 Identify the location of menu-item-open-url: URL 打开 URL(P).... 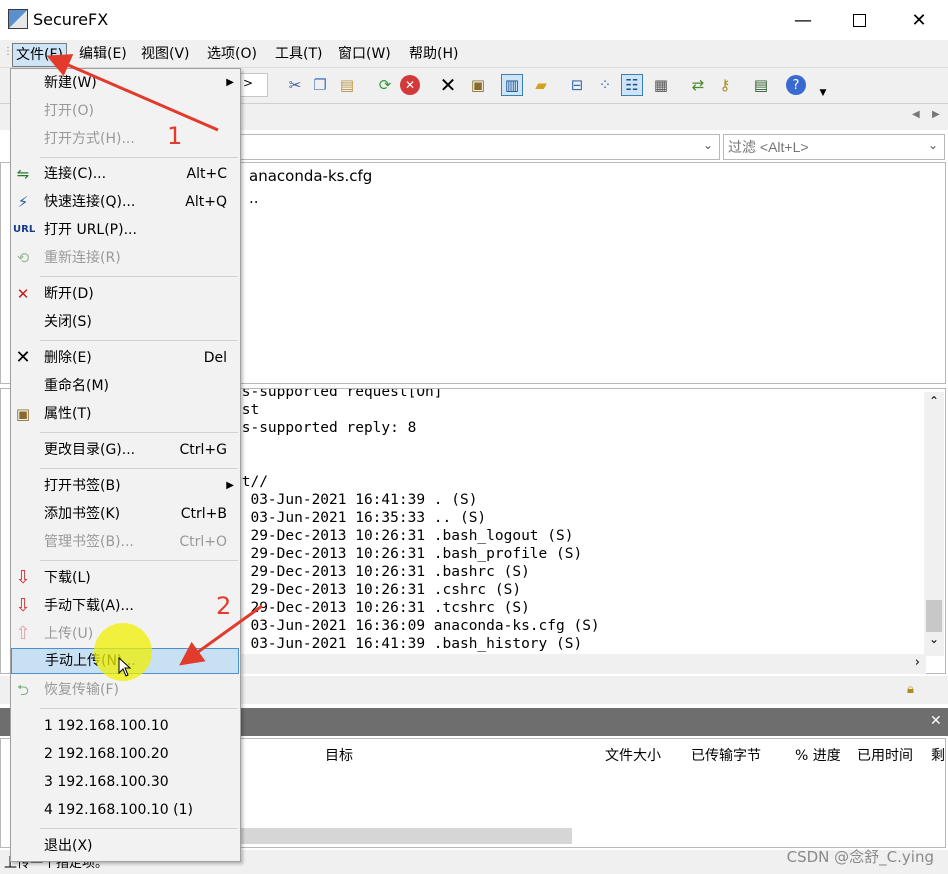
(125, 230).